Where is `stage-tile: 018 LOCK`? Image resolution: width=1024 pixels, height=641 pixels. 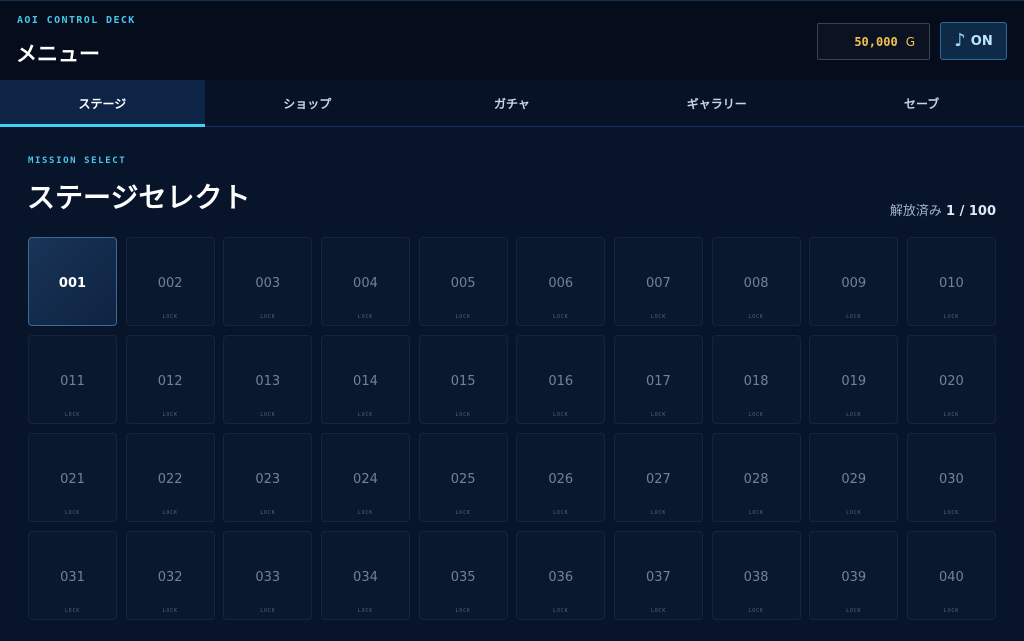 stage-tile: 018 LOCK is located at coordinates (756, 379).